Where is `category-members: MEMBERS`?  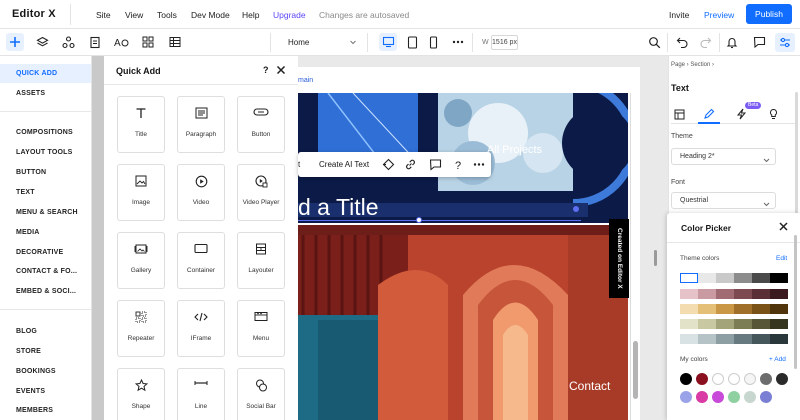
category-members: MEMBERS is located at coordinates (45, 410).